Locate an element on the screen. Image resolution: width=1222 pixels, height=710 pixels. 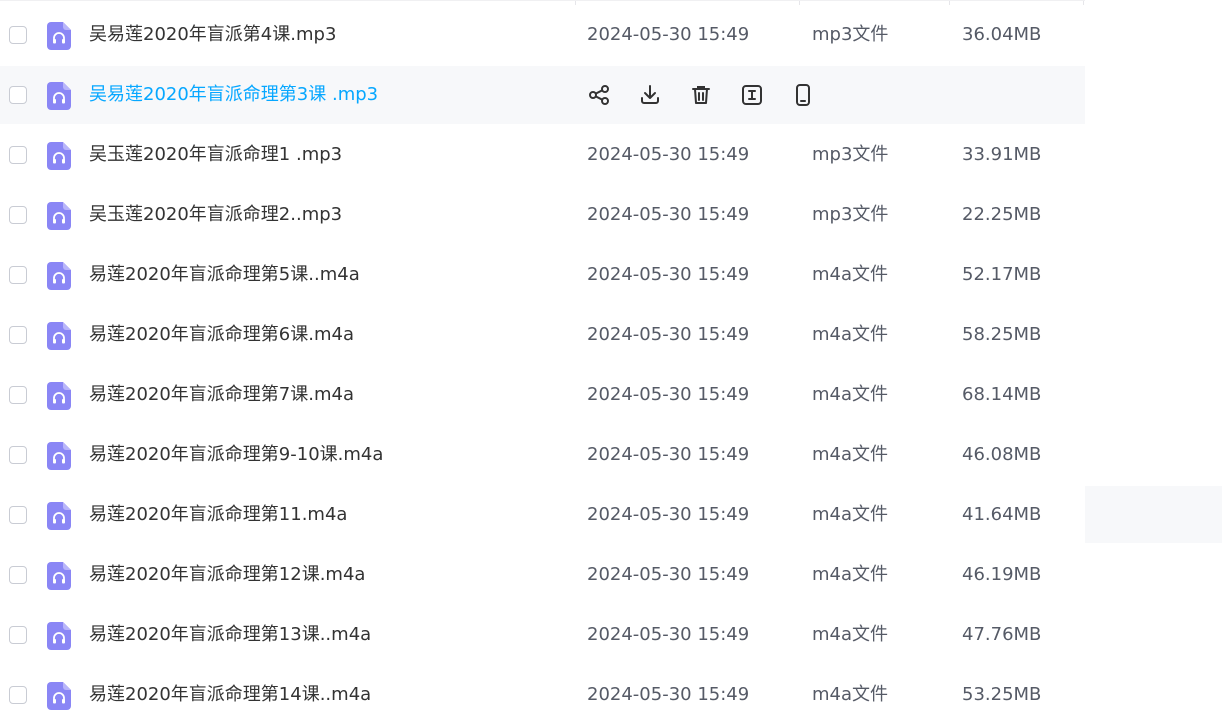
file-name: 易莲2020年盲派命理第5课..m4a is located at coordinates (224, 275).